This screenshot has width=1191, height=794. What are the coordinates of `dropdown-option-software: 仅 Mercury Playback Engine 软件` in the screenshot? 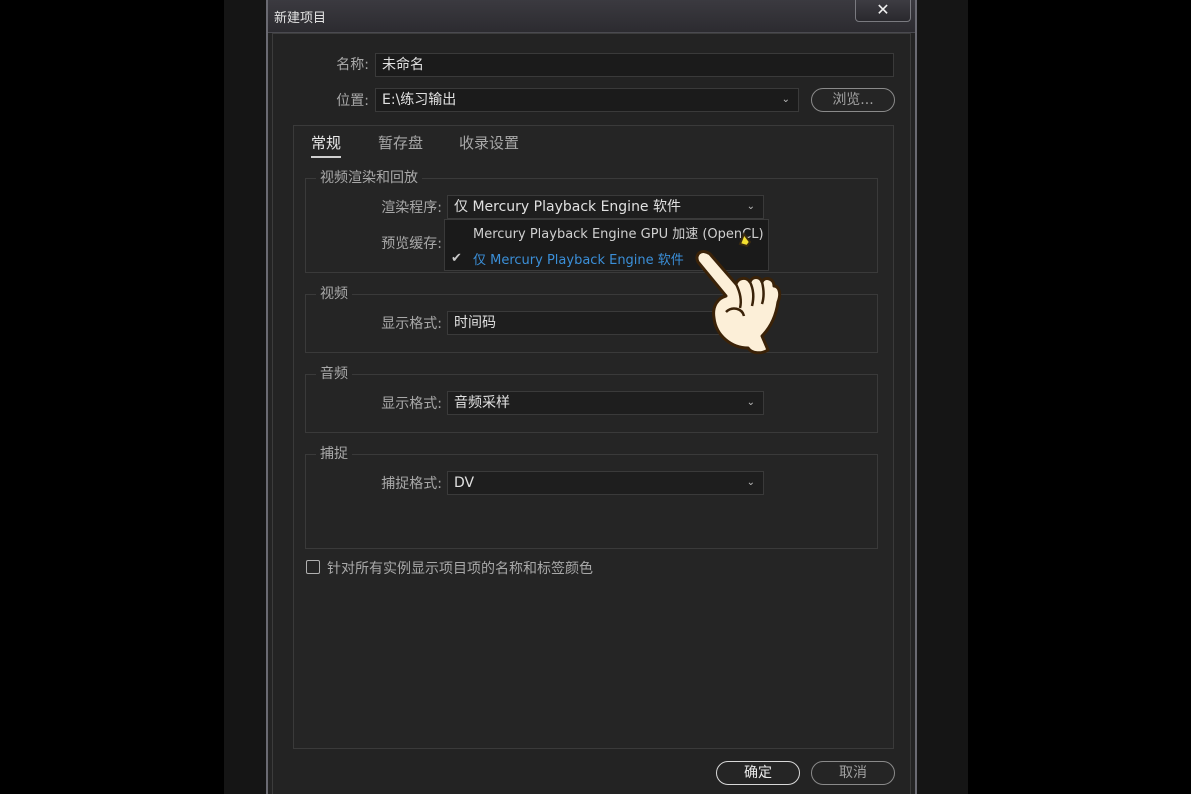 It's located at (578, 258).